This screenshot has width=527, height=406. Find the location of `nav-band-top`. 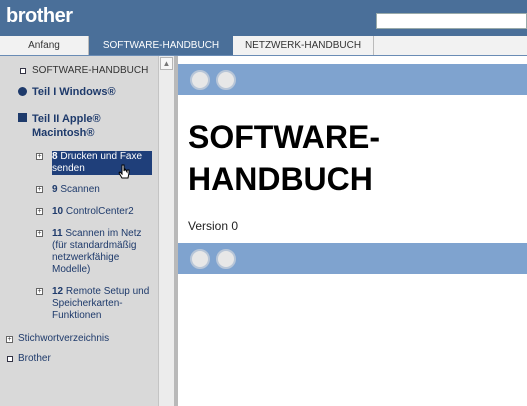

nav-band-top is located at coordinates (352, 79).